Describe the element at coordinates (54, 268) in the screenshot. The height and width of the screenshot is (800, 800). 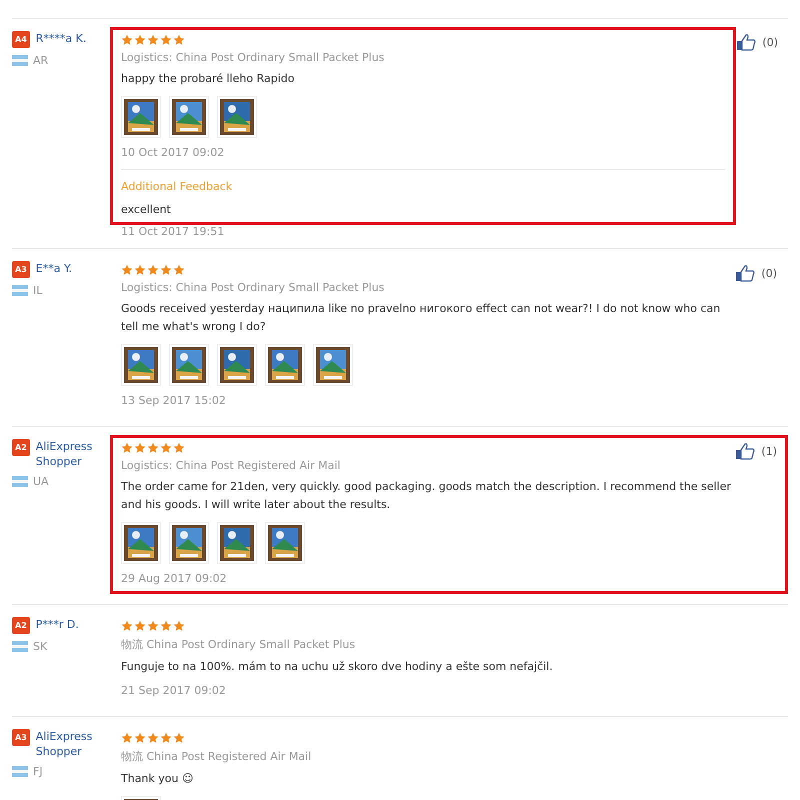
I see `reviewer-name: E**a Y.` at that location.